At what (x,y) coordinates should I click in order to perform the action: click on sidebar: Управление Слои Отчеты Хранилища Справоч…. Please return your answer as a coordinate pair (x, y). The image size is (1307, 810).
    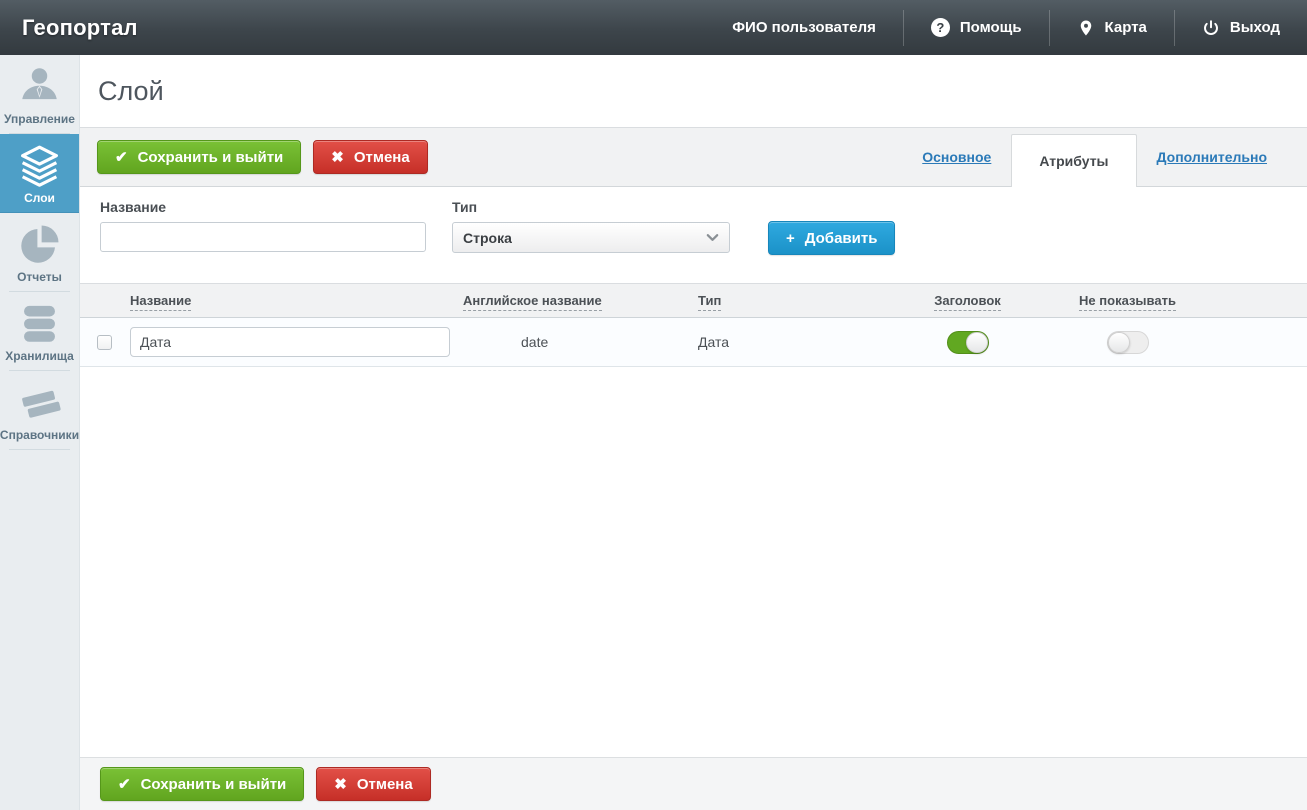
    Looking at the image, I should click on (40, 432).